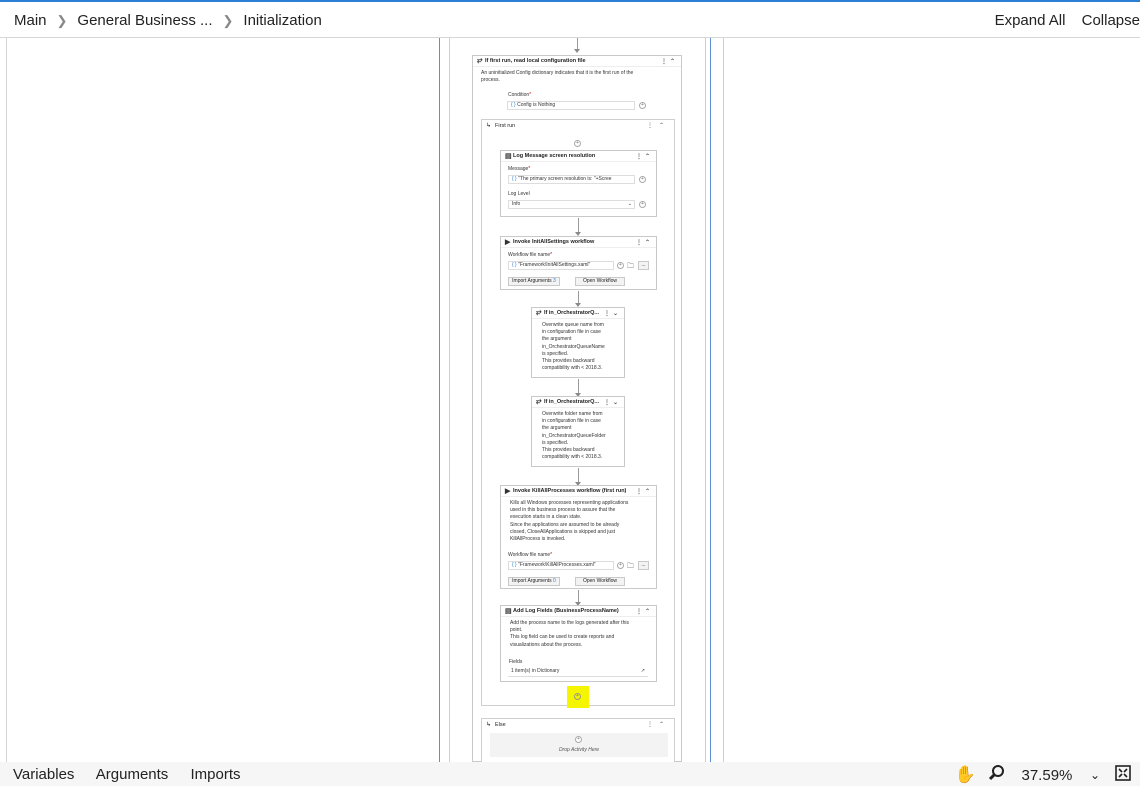 The width and height of the screenshot is (1140, 786). What do you see at coordinates (43, 774) in the screenshot?
I see `variables-tab: Variables` at bounding box center [43, 774].